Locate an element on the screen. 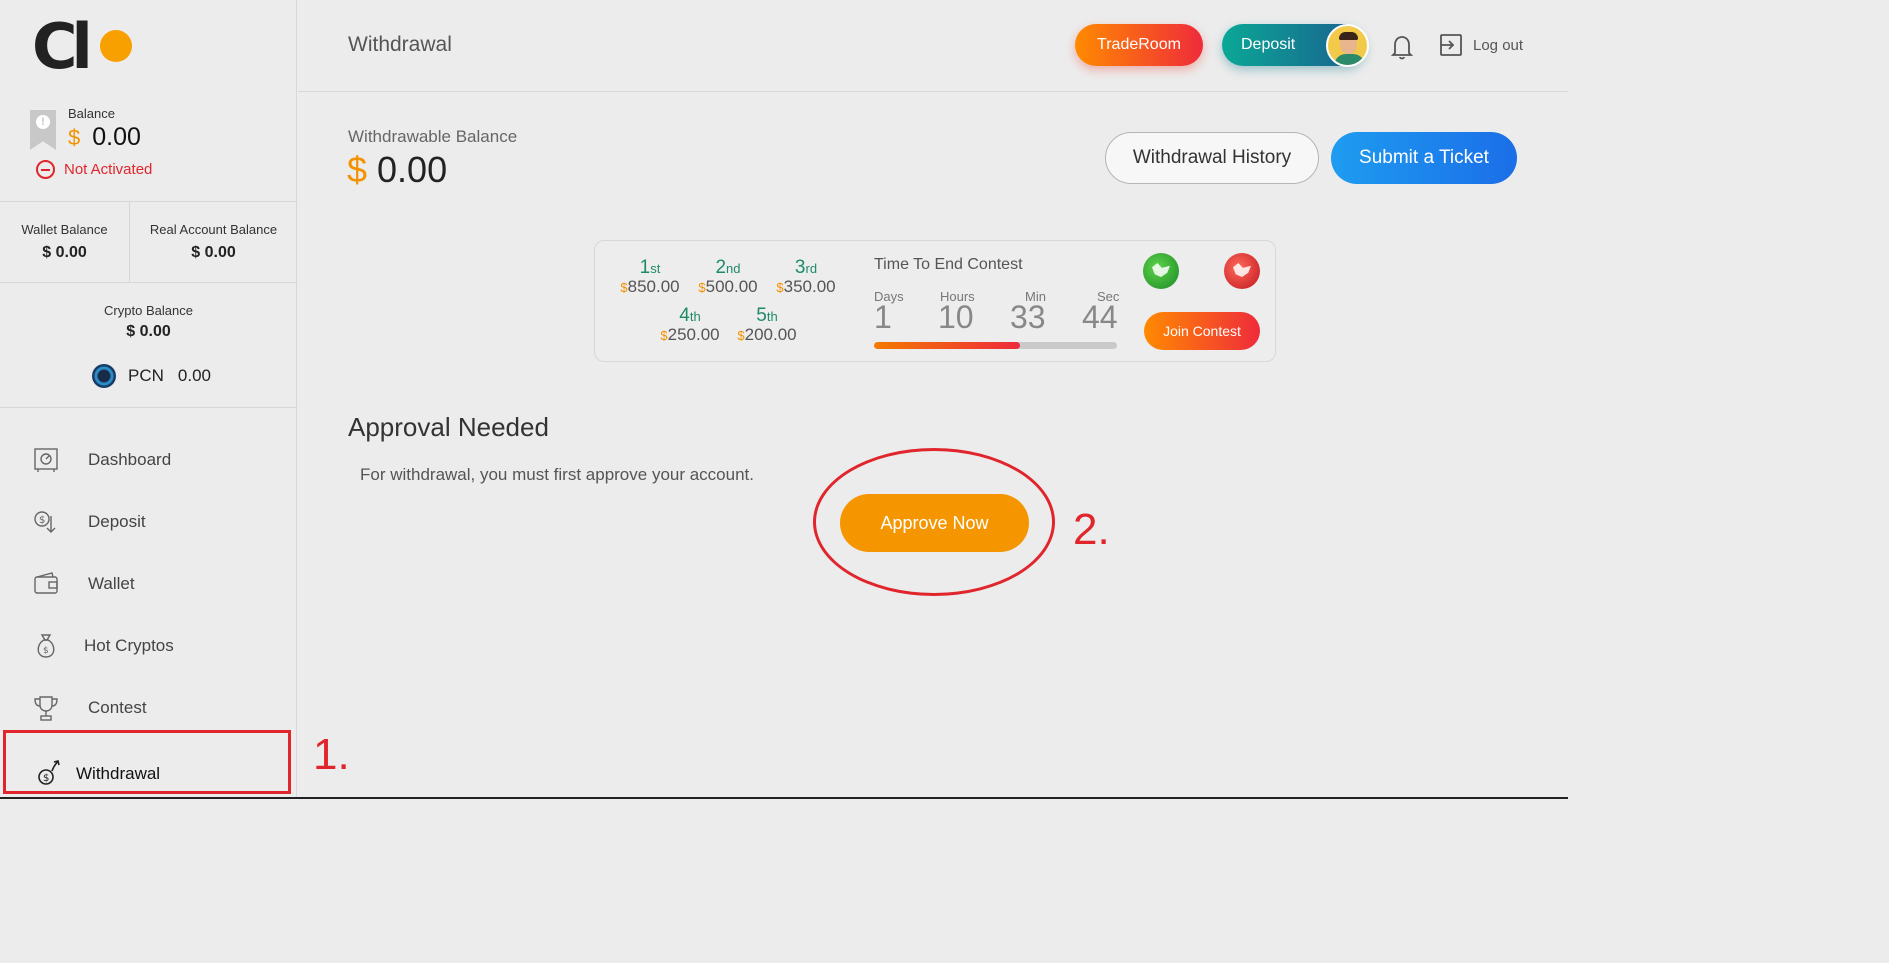  real-account-value: $ 0.00 is located at coordinates (213, 252).